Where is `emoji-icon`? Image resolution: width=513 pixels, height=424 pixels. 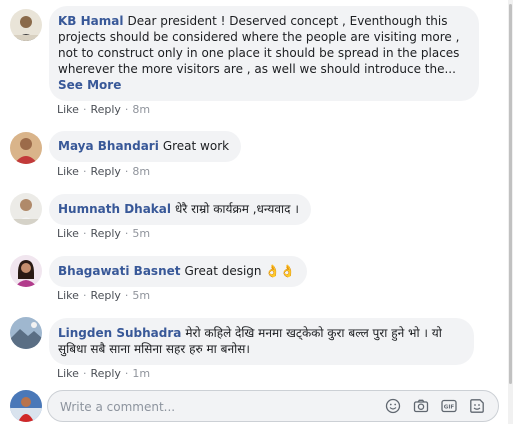 emoji-icon is located at coordinates (393, 406).